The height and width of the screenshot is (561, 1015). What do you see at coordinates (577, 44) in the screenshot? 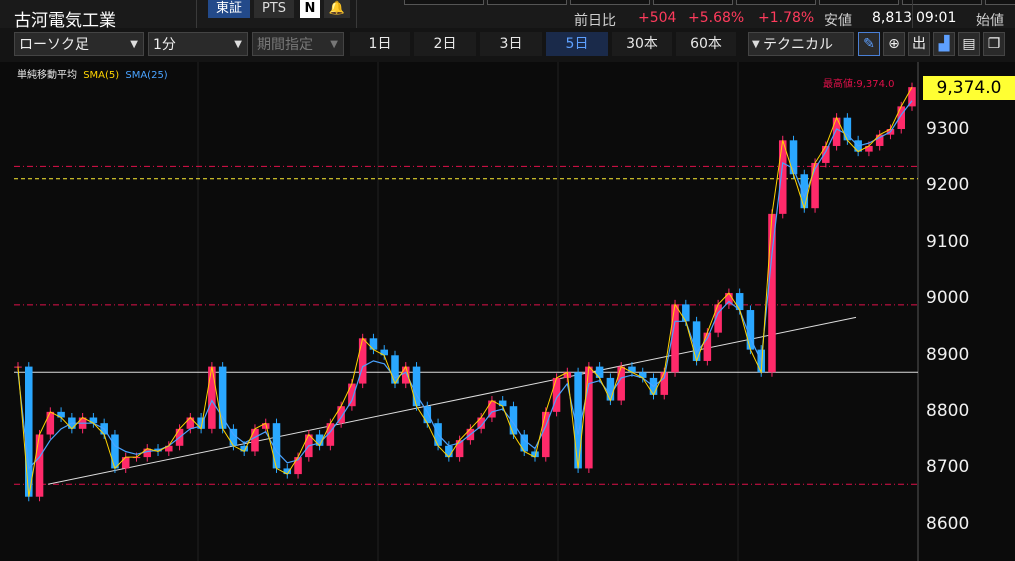
I see `period-5d: 5日` at bounding box center [577, 44].